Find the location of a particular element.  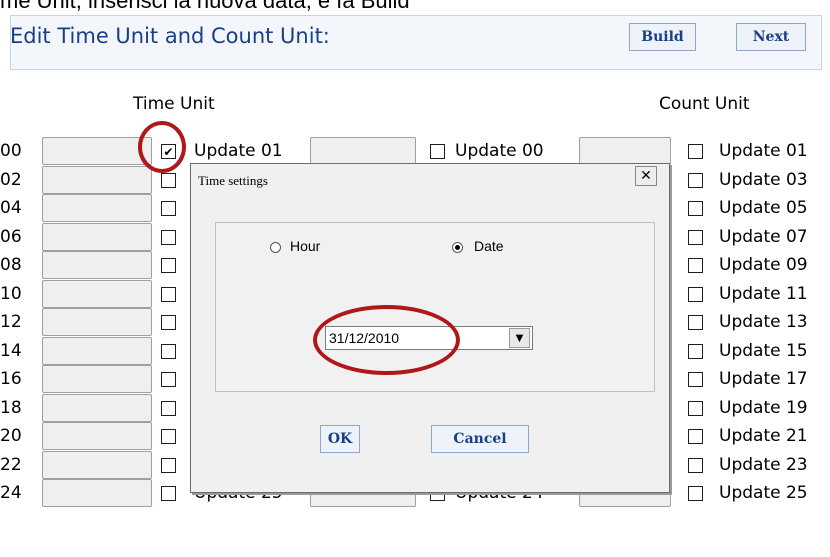

panel-title: Edit Time Unit and Count Unit: is located at coordinates (170, 36).